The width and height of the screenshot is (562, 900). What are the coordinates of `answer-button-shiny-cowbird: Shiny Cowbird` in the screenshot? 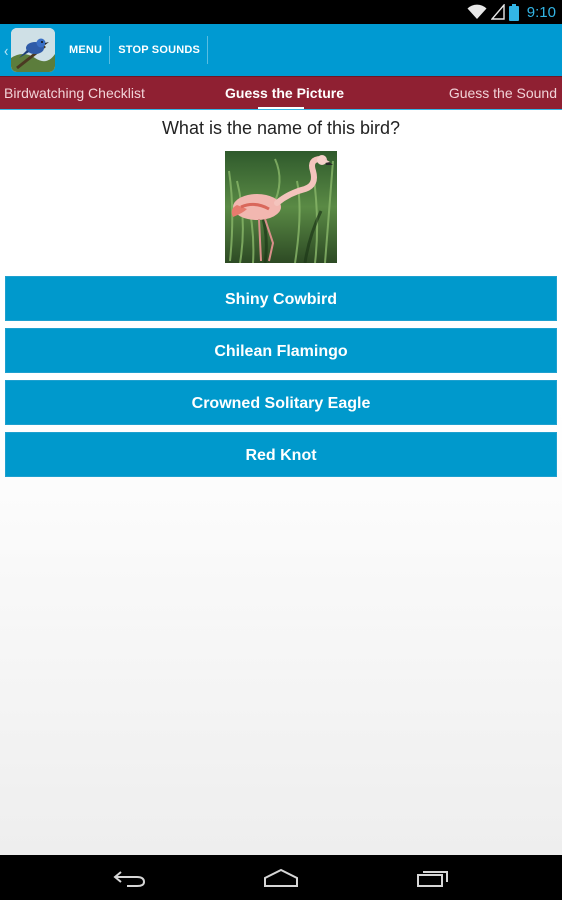 It's located at (281, 298).